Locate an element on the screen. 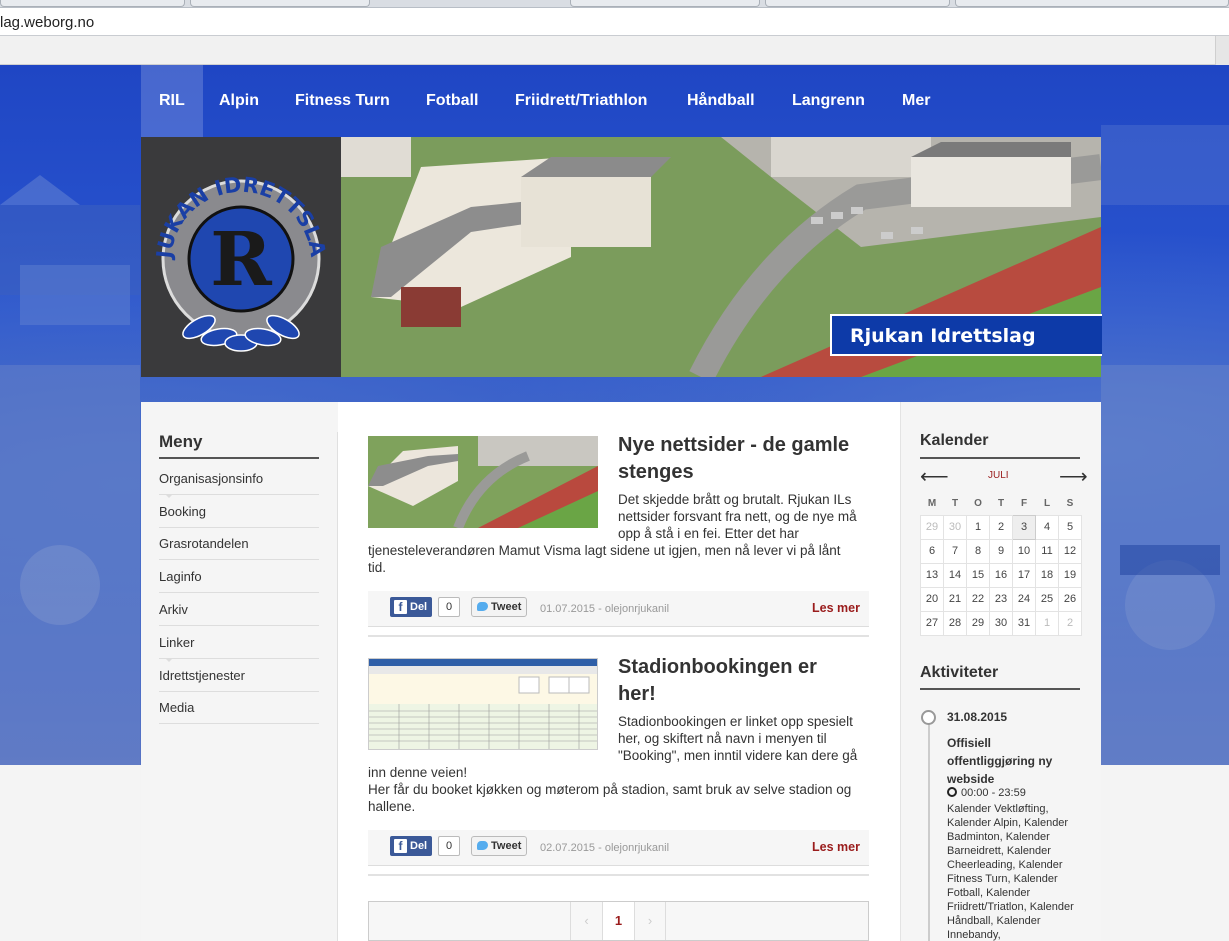  calendar-day: 15 is located at coordinates (978, 575).